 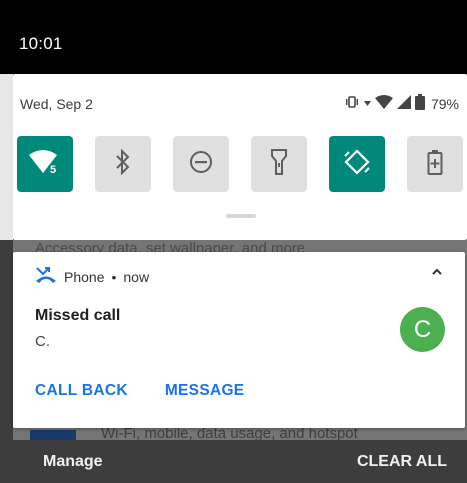 What do you see at coordinates (205, 391) in the screenshot?
I see `message-button: MESSAGE` at bounding box center [205, 391].